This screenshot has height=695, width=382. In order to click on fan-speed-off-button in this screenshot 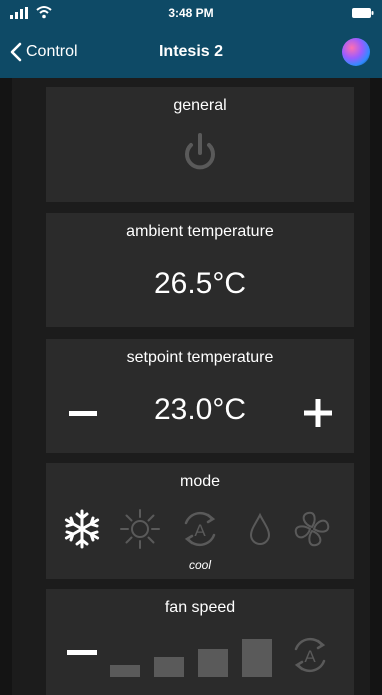, I will do `click(82, 650)`.